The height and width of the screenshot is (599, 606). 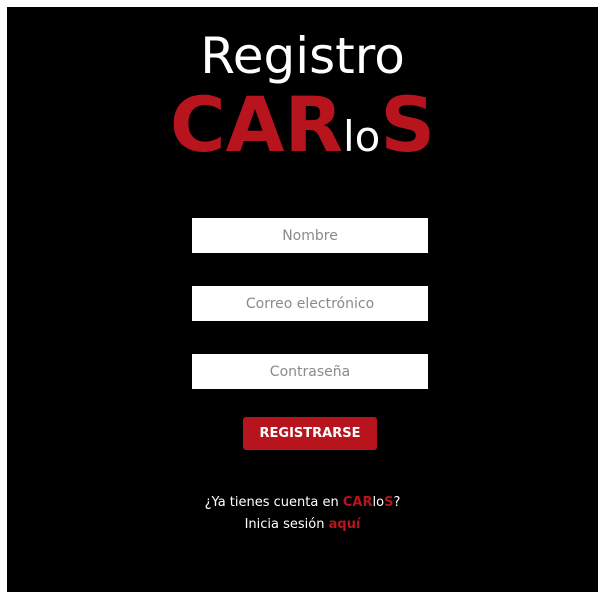 What do you see at coordinates (408, 124) in the screenshot?
I see `brand-logo-part-s: S` at bounding box center [408, 124].